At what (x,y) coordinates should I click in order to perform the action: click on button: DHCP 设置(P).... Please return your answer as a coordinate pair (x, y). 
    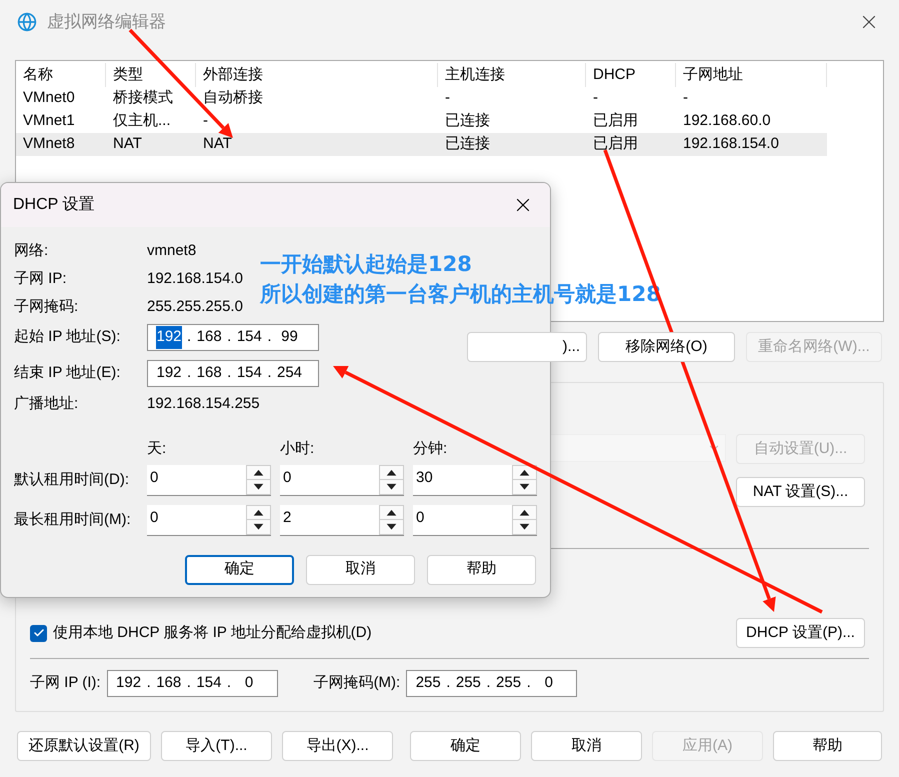
    Looking at the image, I should click on (800, 633).